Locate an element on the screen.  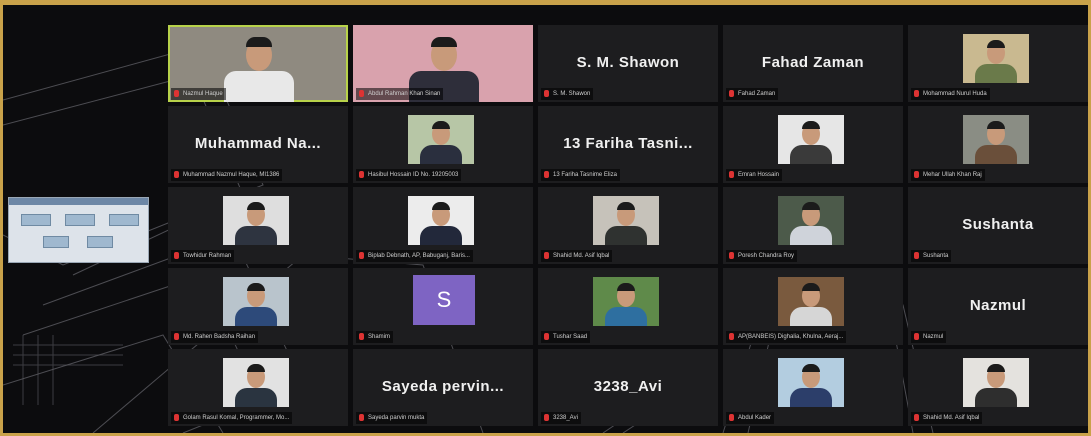
participant-name-label: Sushanta is located at coordinates (931, 256).